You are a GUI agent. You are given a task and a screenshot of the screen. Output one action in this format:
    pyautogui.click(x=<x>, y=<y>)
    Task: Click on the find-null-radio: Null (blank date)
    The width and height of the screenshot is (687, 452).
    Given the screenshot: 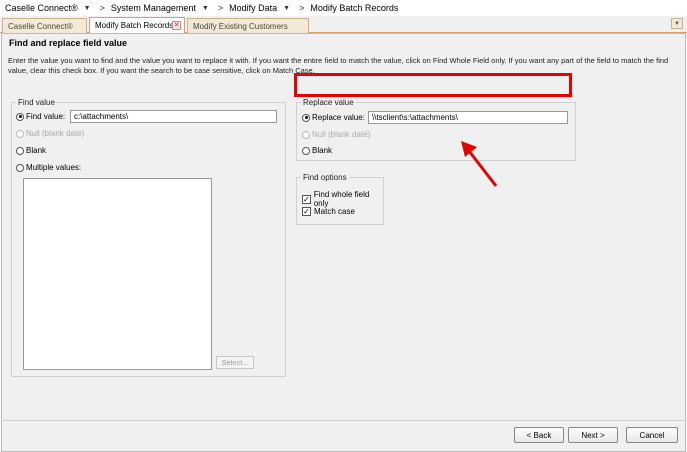 What is the action you would take?
    pyautogui.click(x=50, y=133)
    